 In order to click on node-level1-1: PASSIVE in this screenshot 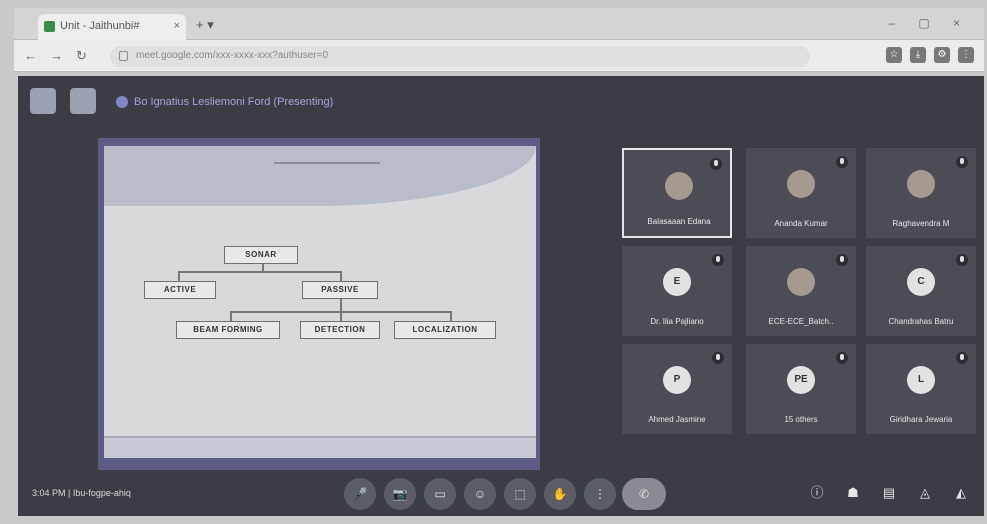, I will do `click(340, 290)`.